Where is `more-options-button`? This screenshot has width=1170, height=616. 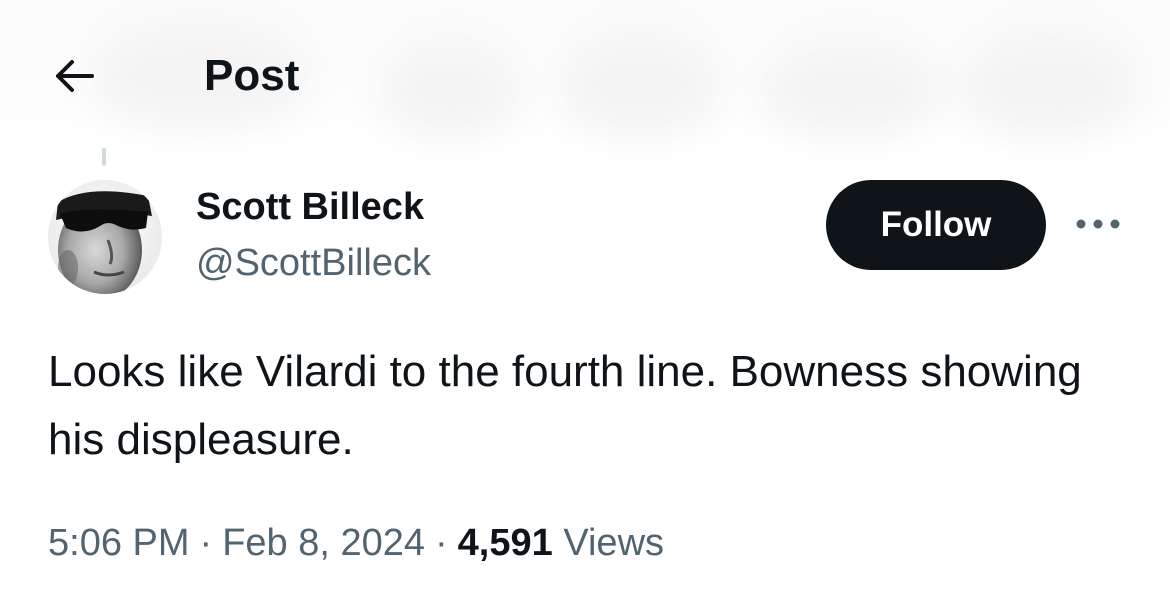
more-options-button is located at coordinates (1098, 224).